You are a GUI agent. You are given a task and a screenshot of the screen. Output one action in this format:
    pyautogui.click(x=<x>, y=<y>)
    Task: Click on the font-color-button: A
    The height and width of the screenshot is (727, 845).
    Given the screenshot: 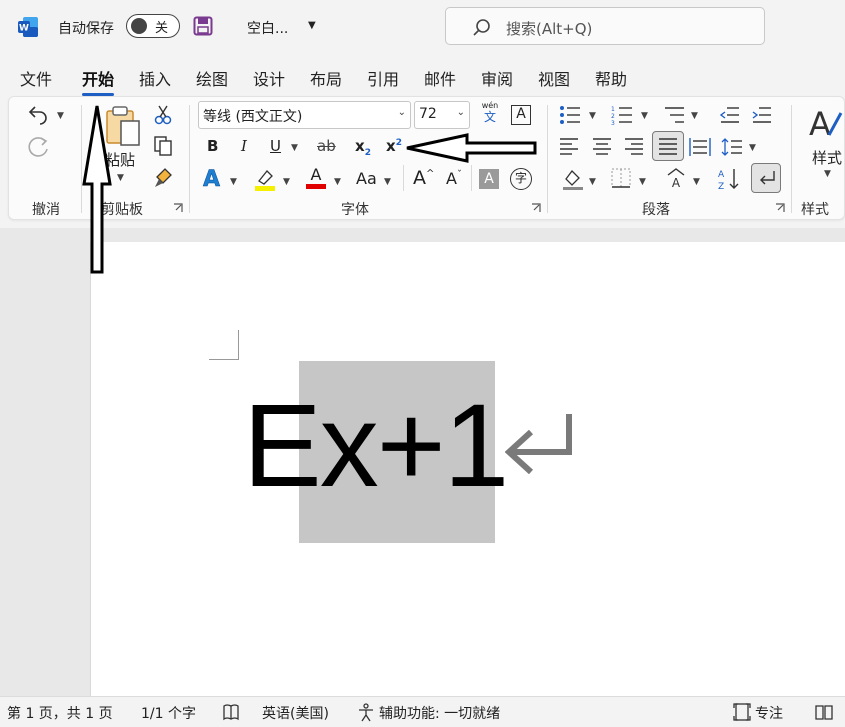 What is the action you would take?
    pyautogui.click(x=316, y=177)
    